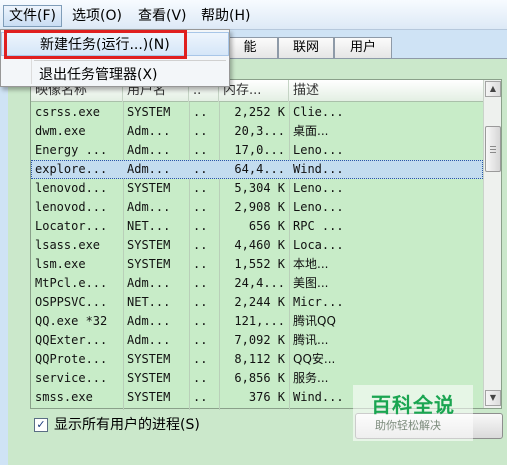 The width and height of the screenshot is (507, 465). Describe the element at coordinates (115, 75) in the screenshot. I see `menu-item-exit: 退出任务管理器(X)` at that location.